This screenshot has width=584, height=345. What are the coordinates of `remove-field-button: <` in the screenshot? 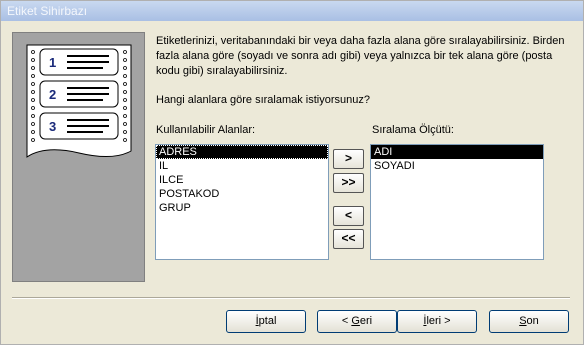 It's located at (348, 216).